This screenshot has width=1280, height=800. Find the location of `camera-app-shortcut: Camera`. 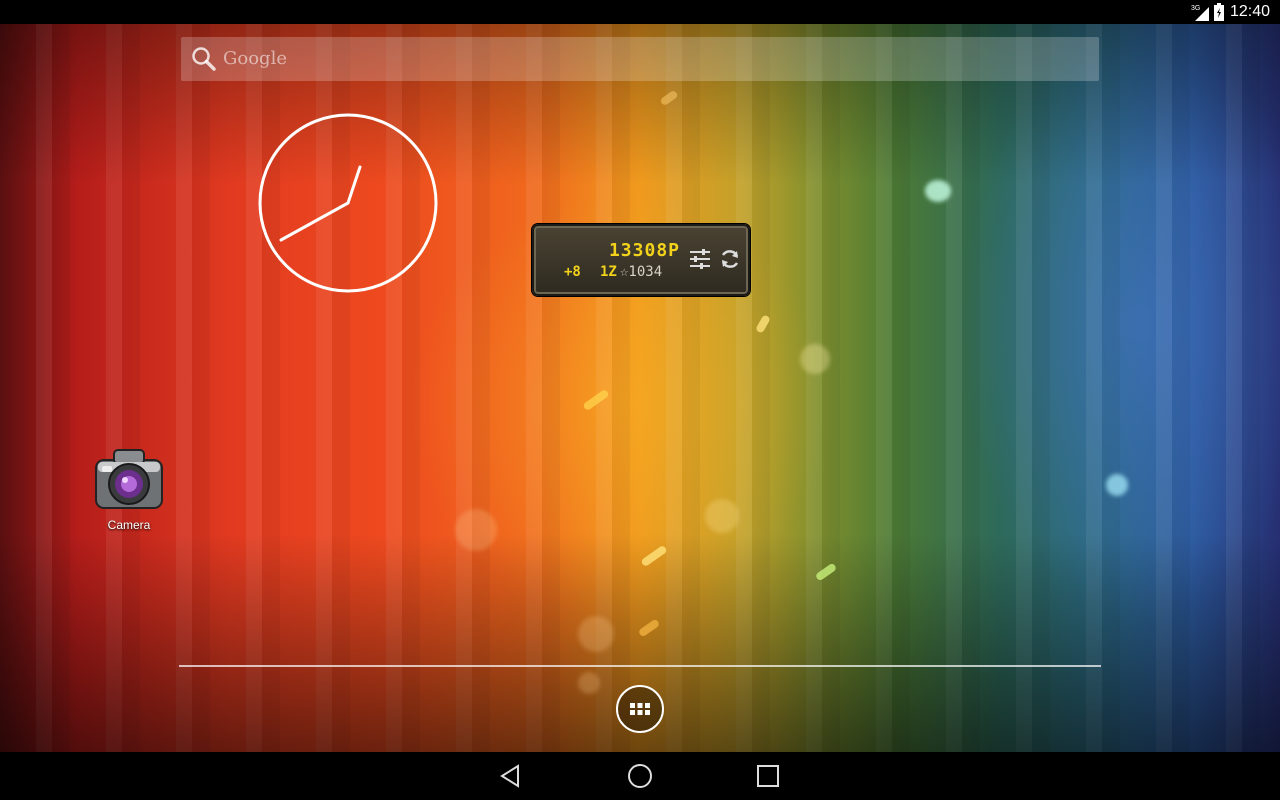

camera-app-shortcut: Camera is located at coordinates (129, 491).